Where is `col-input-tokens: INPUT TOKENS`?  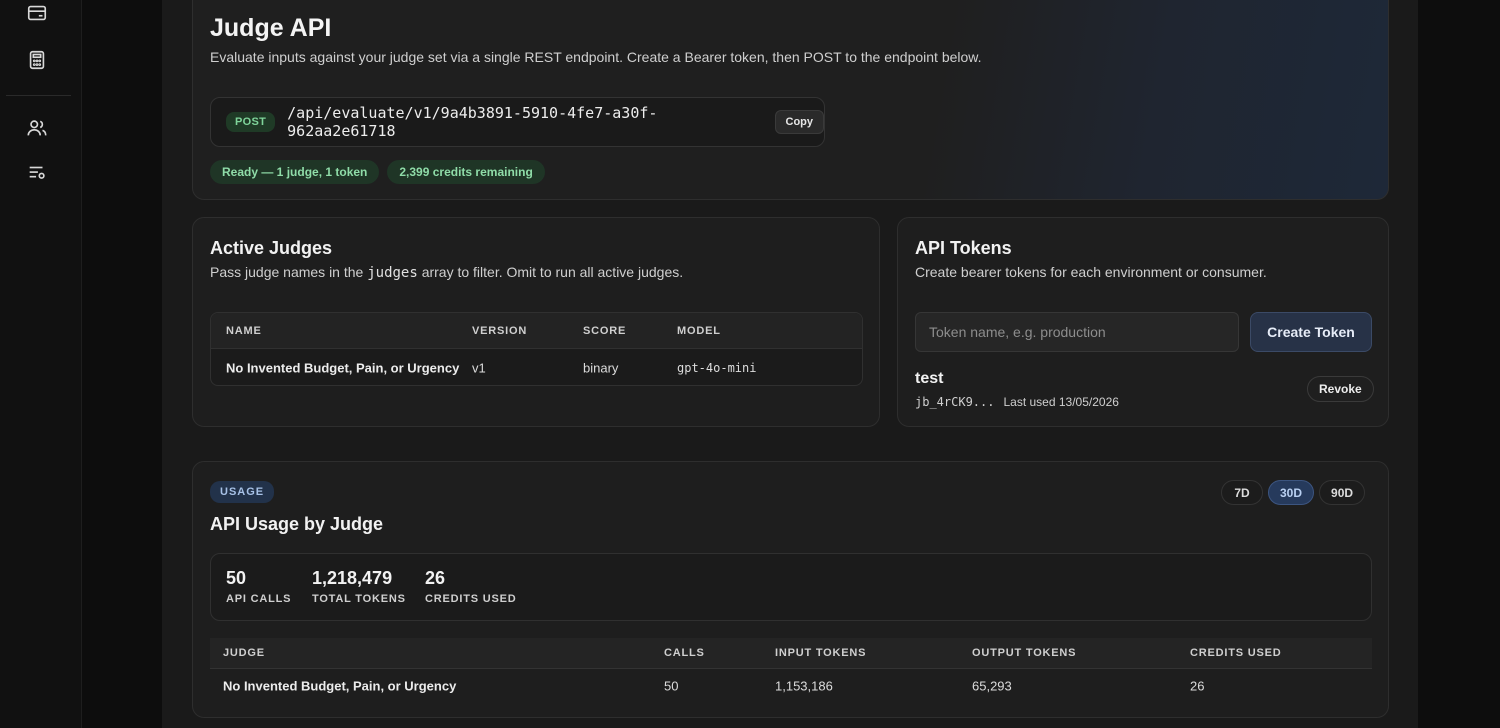
col-input-tokens: INPUT TOKENS is located at coordinates (821, 653).